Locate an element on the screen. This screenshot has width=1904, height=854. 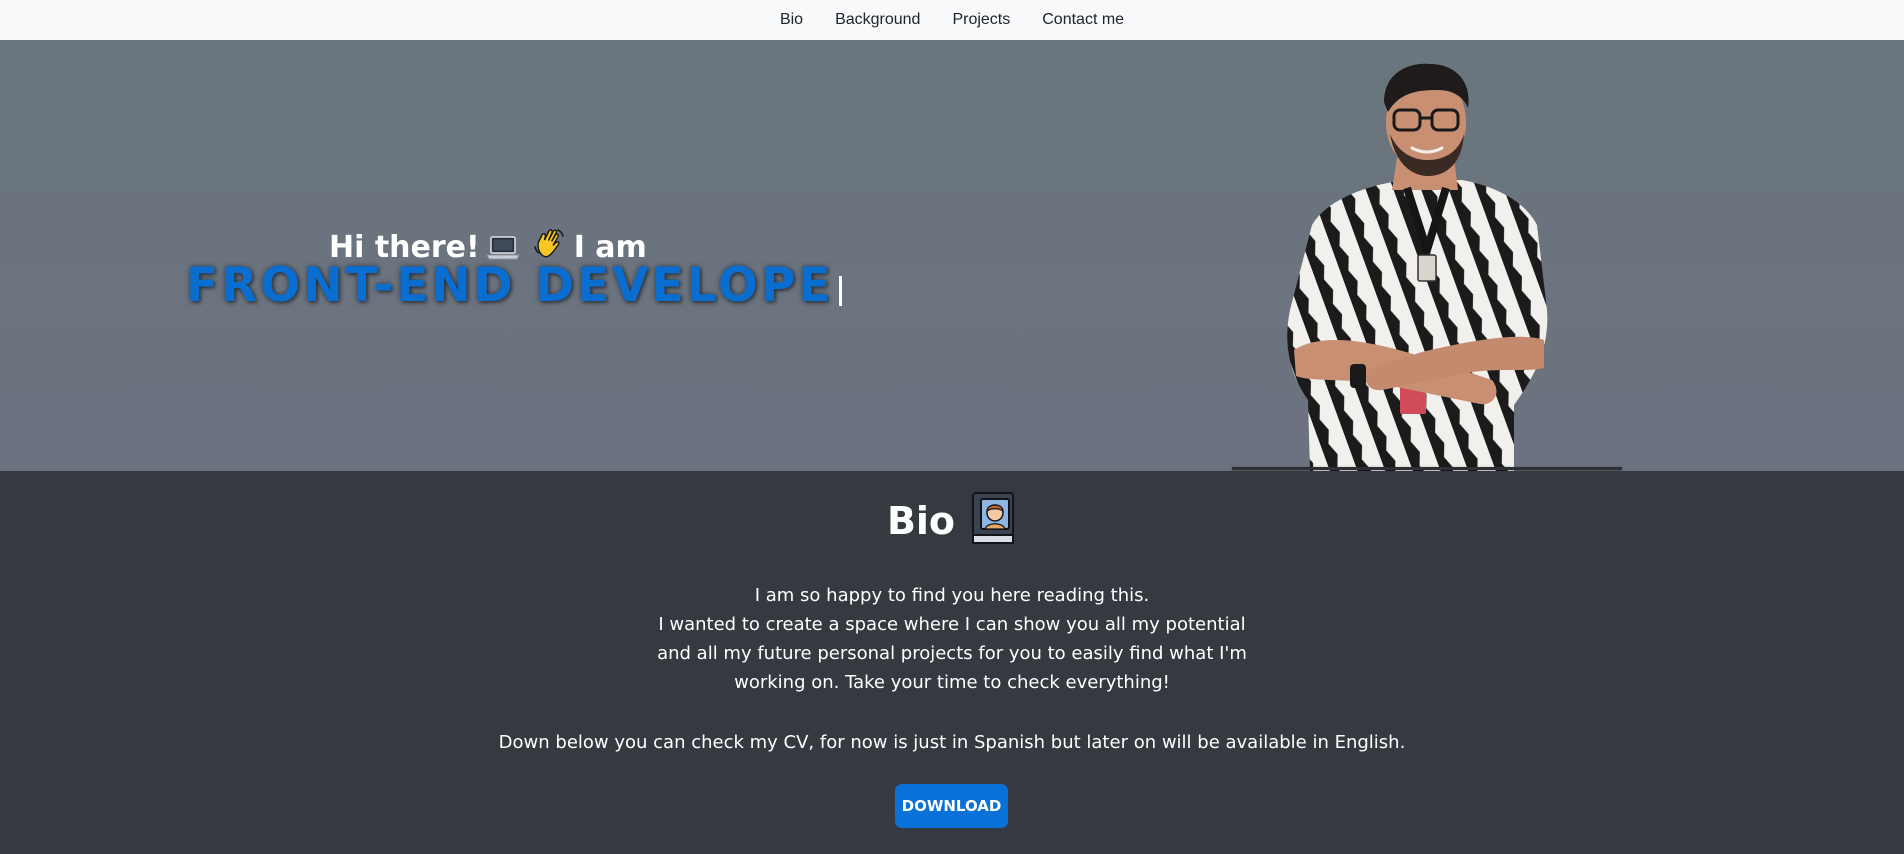
typed-role-text: FRONT-END DEVELOPE is located at coordinates (514, 285).